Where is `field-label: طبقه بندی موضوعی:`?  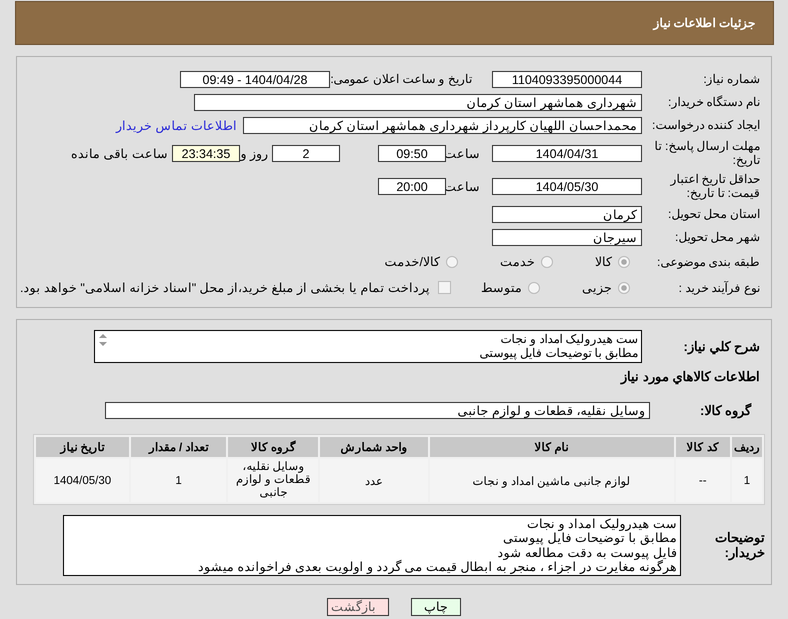 field-label: طبقه بندی موضوعی: is located at coordinates (708, 261).